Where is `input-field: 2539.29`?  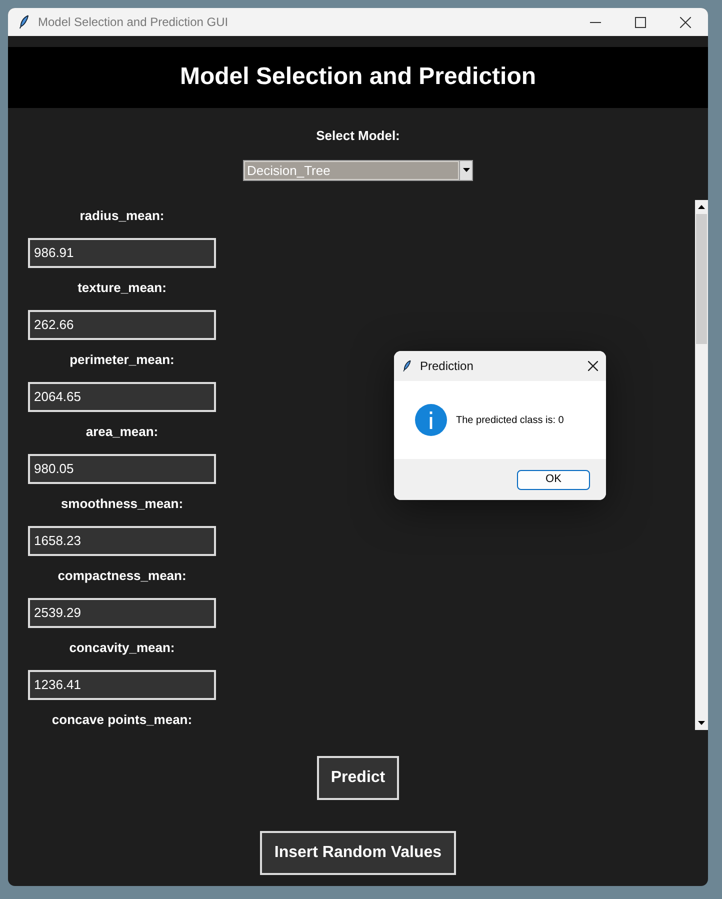
input-field: 2539.29 is located at coordinates (122, 613).